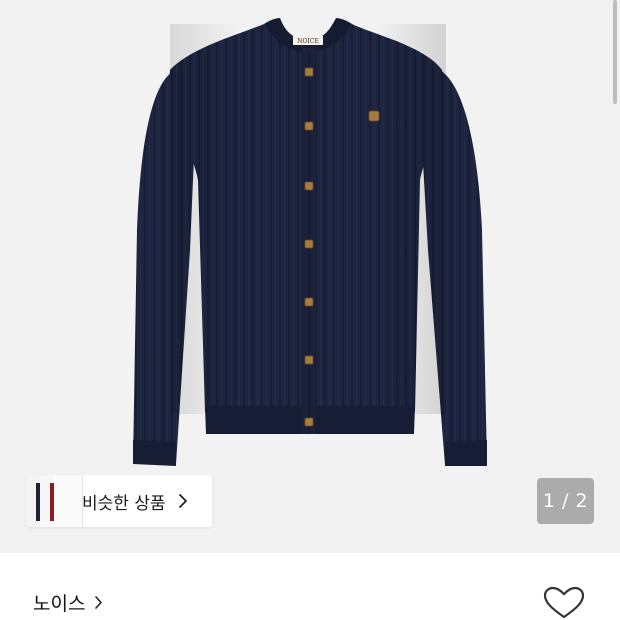 This screenshot has height=620, width=620. Describe the element at coordinates (615, 52) in the screenshot. I see `scrollbar-thumb` at that location.